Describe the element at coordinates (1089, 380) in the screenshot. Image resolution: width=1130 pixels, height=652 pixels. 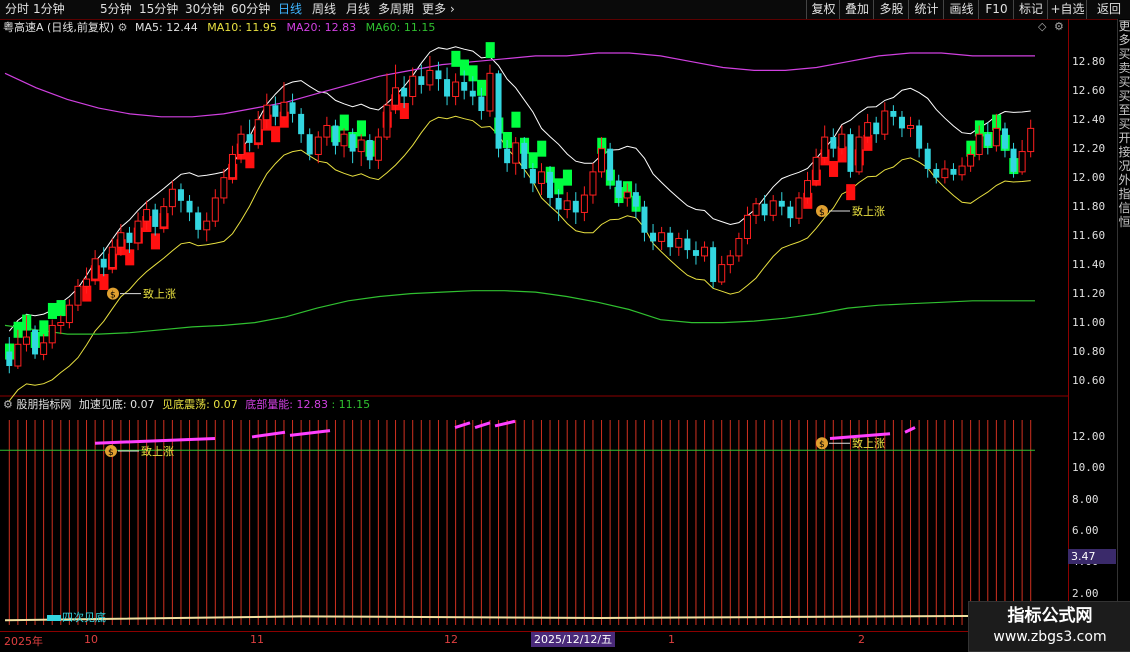
I see `price-tick-label: 10.60` at that location.